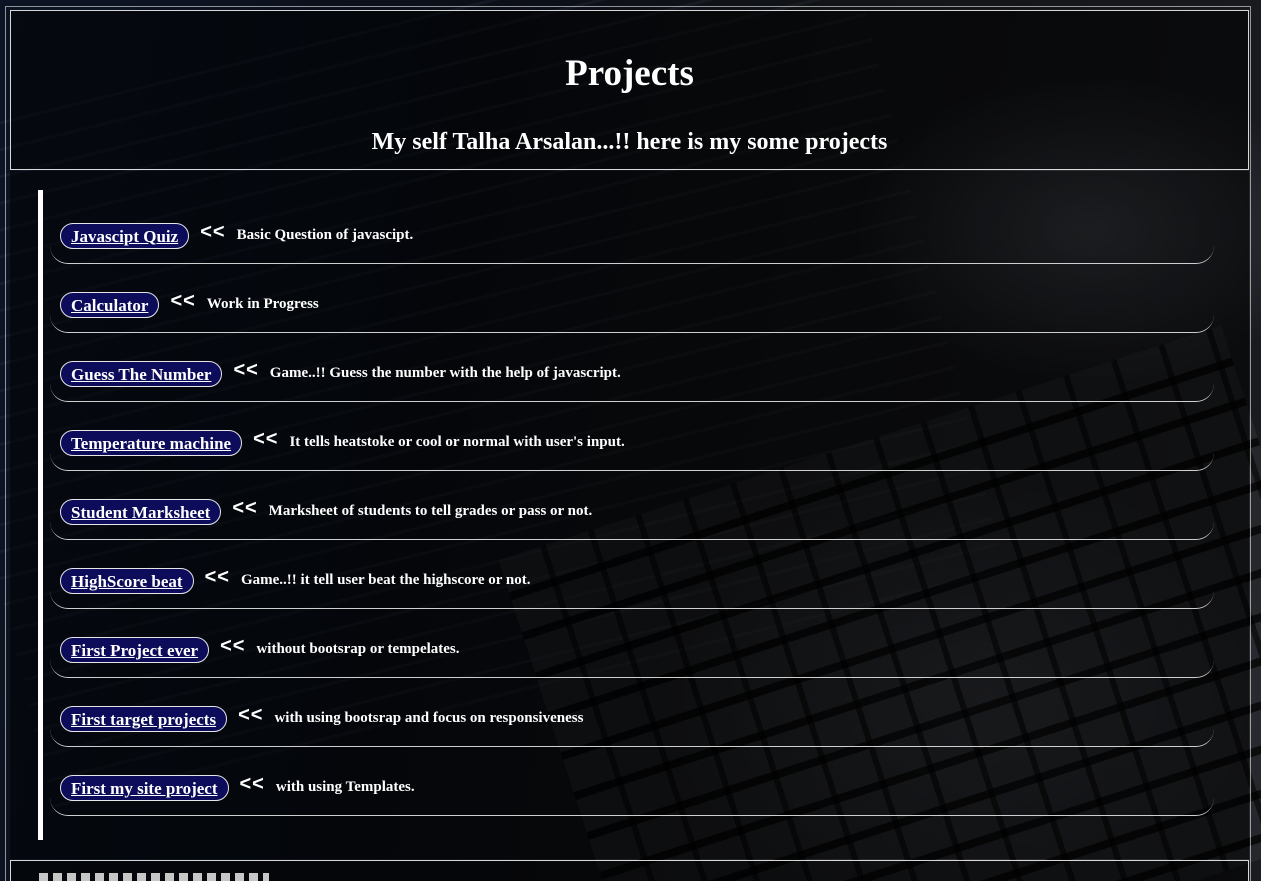 Image resolution: width=1261 pixels, height=881 pixels. I want to click on project-description: Work in Progress, so click(262, 304).